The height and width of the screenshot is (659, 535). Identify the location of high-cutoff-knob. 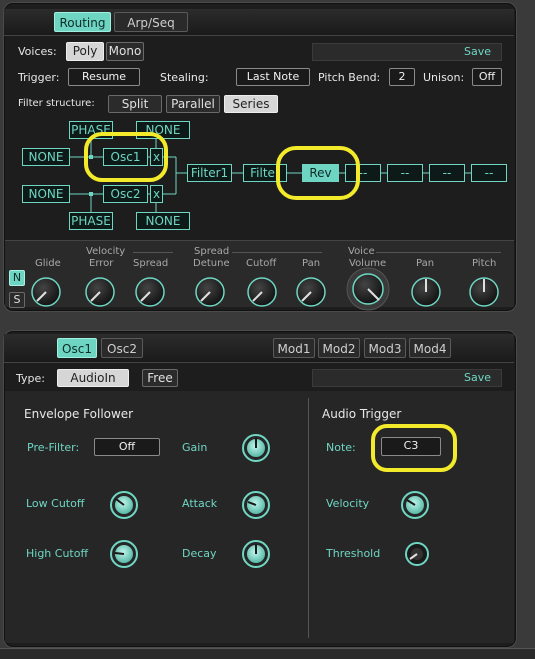
(124, 554).